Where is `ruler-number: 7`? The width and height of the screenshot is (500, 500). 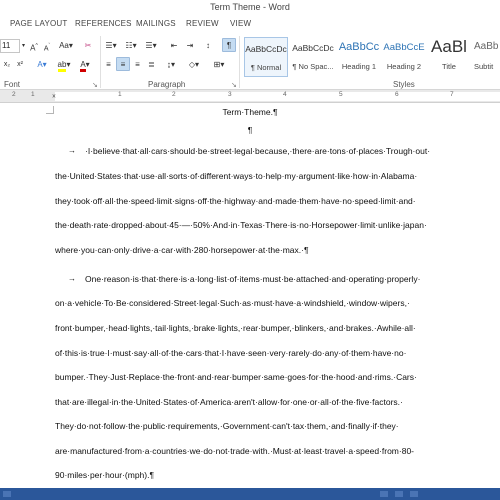 ruler-number: 7 is located at coordinates (452, 94).